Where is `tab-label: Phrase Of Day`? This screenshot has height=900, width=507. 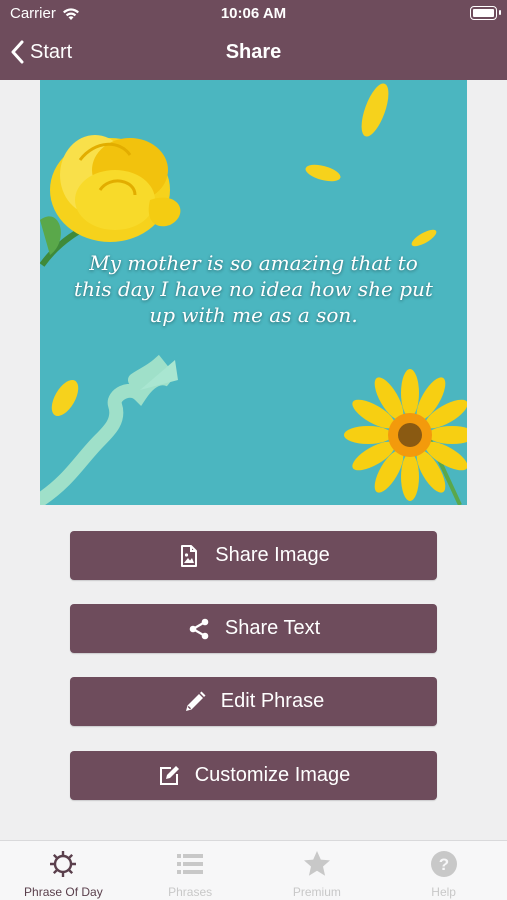 tab-label: Phrase Of Day is located at coordinates (63, 892).